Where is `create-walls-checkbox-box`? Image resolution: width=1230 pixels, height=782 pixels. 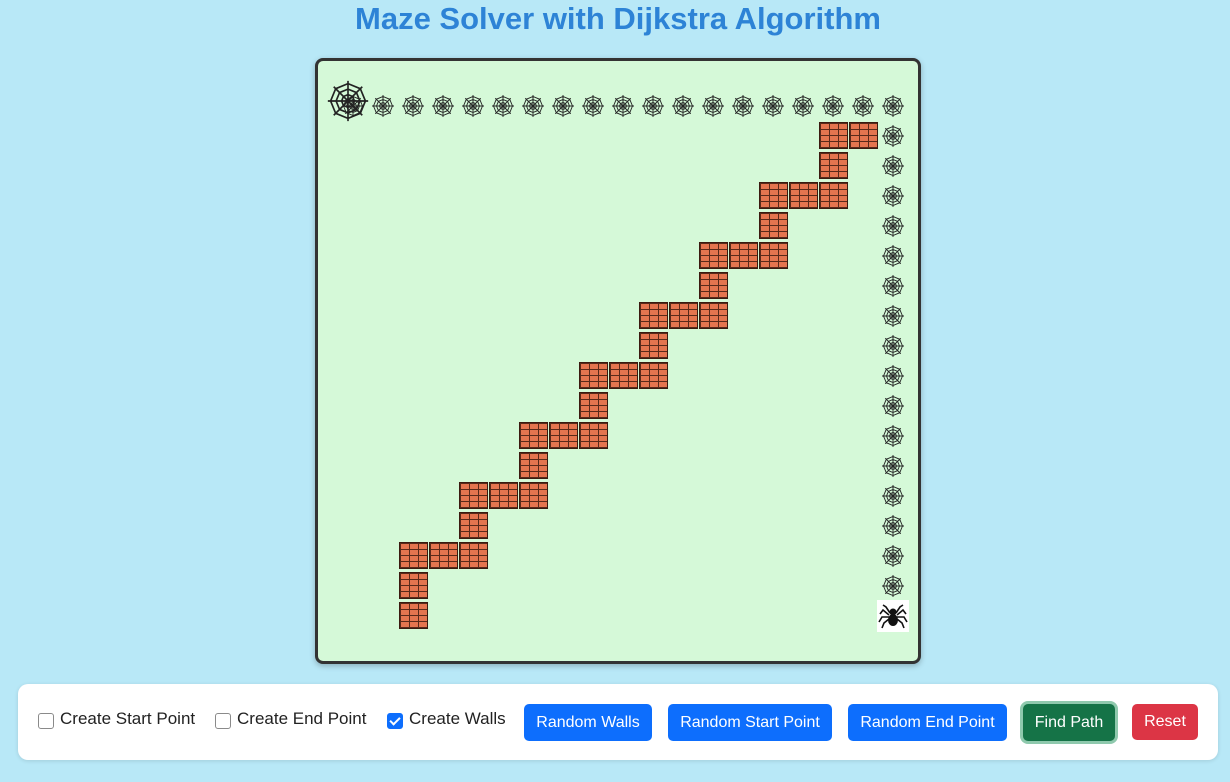 create-walls-checkbox-box is located at coordinates (395, 721).